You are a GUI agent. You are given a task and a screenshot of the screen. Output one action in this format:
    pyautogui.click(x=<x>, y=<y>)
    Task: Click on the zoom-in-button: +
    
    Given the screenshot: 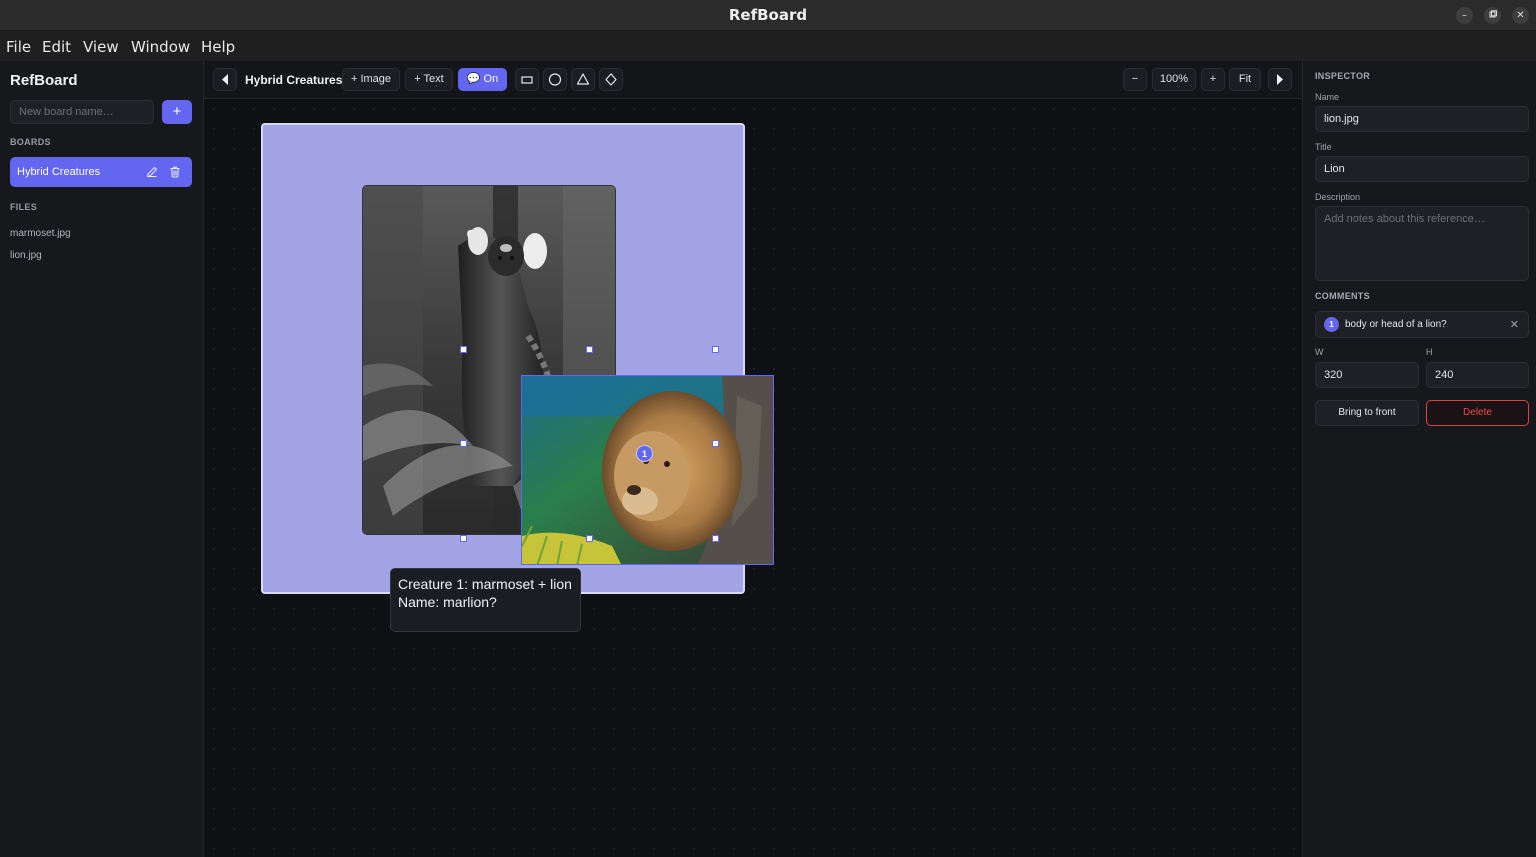 What is the action you would take?
    pyautogui.click(x=1213, y=79)
    